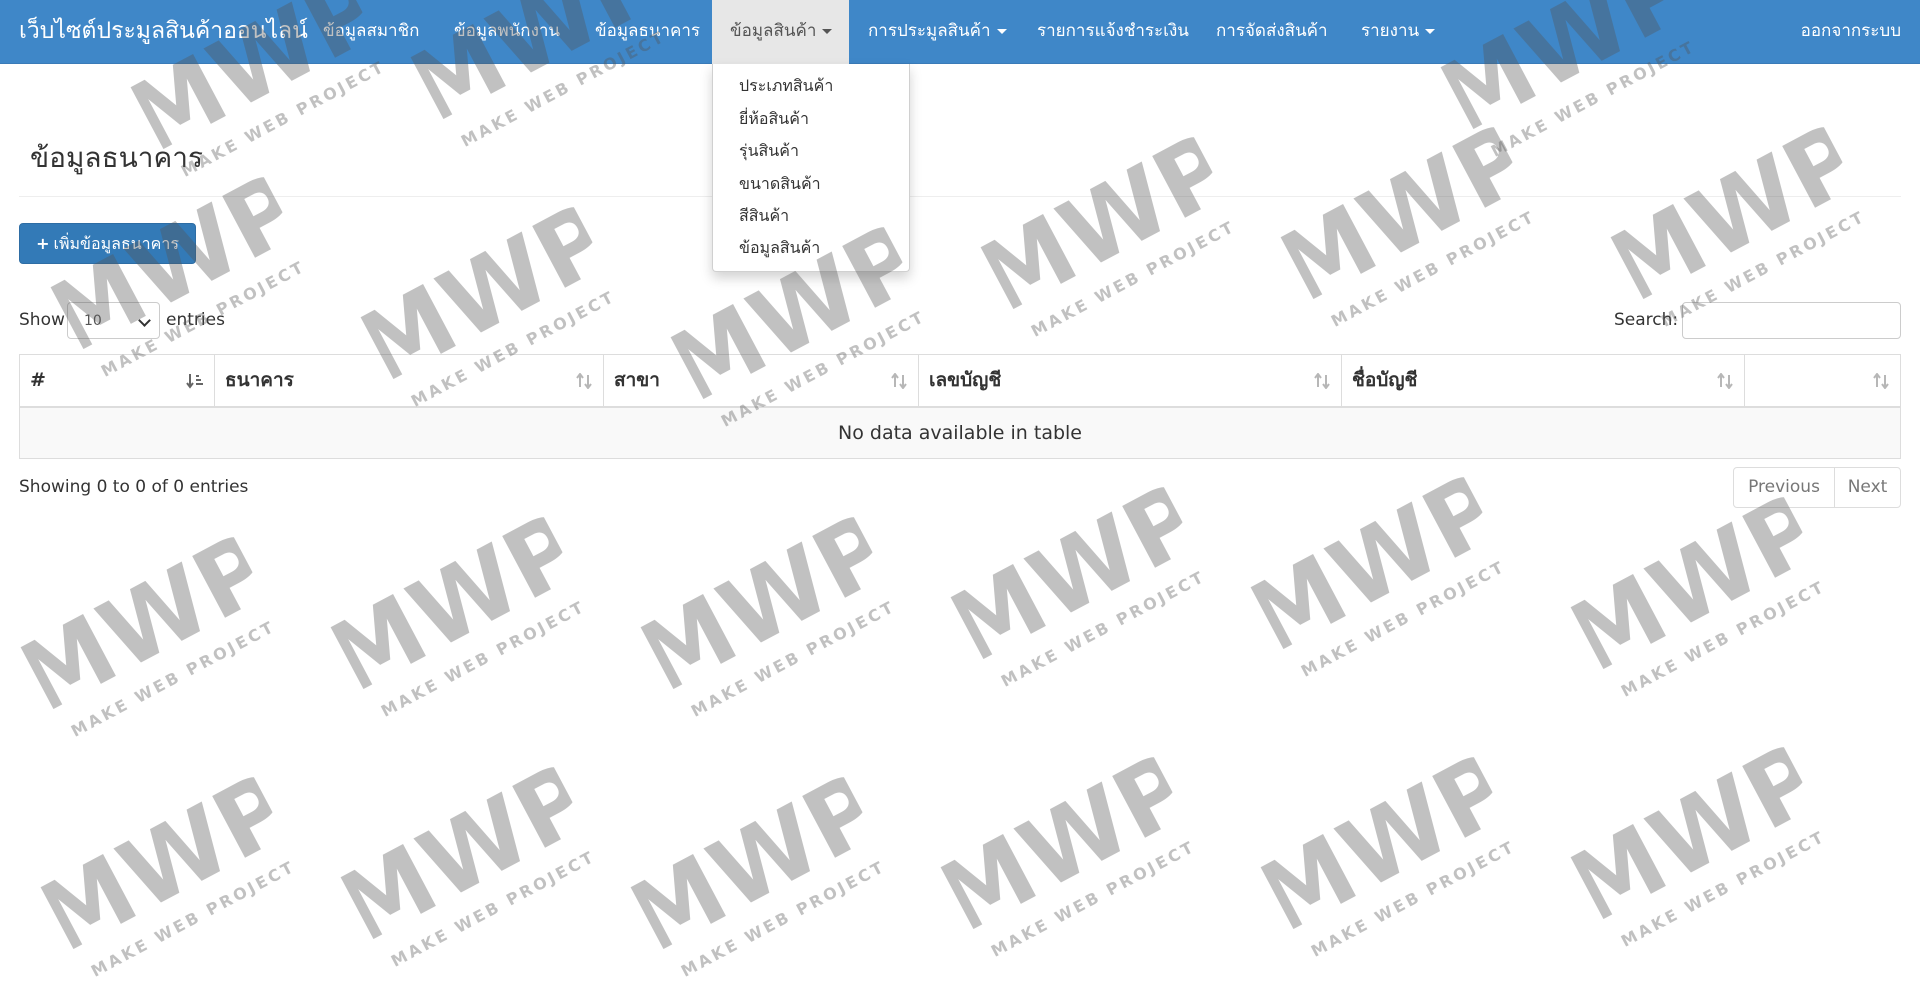 The image size is (1920, 1001). I want to click on column-header-label: ชื่อบัญชี, so click(1385, 380).